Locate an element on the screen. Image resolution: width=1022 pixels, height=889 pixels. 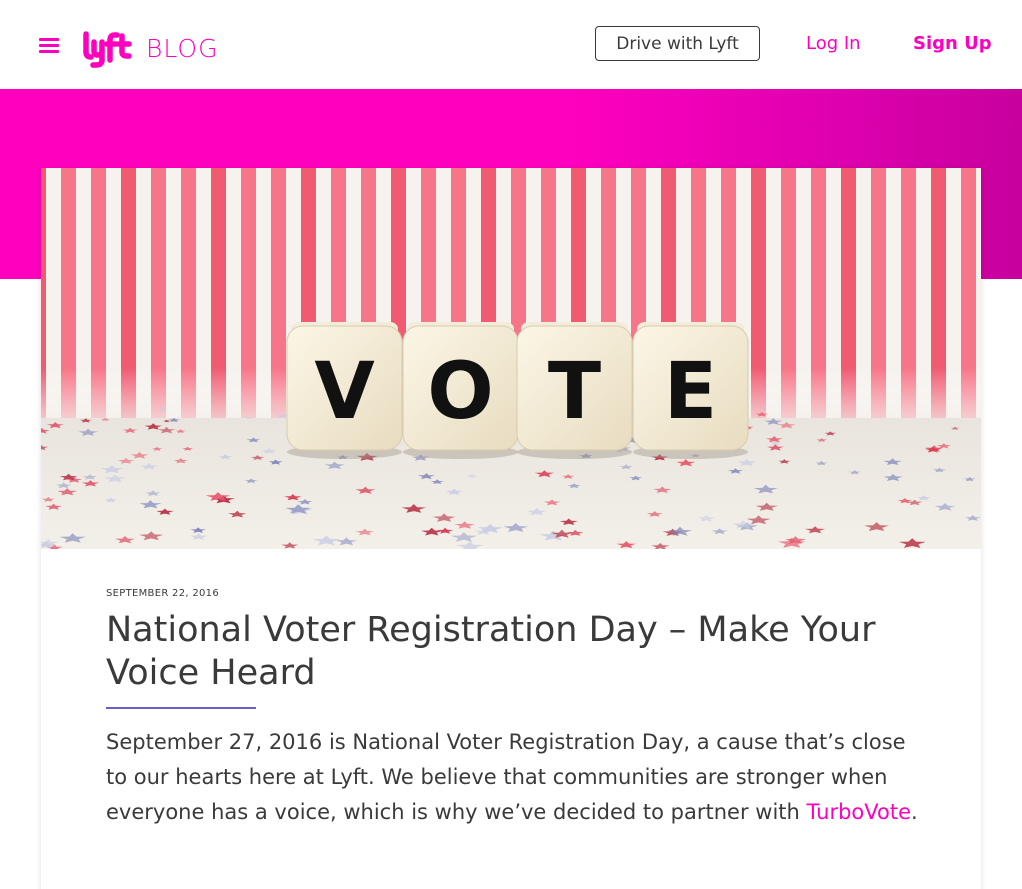
drive-with-lyft-button: Drive with Lyft is located at coordinates (677, 43).